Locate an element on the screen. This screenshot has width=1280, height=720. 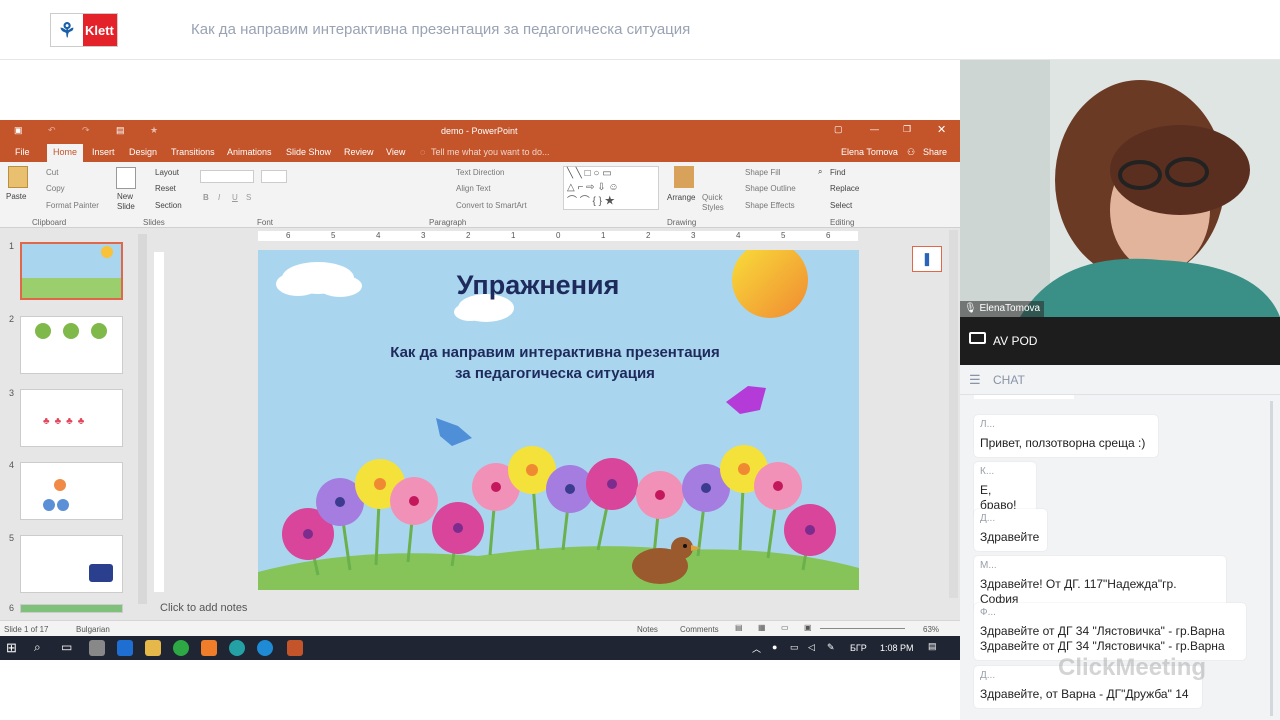
comments-button: Comments is located at coordinates (699, 629).